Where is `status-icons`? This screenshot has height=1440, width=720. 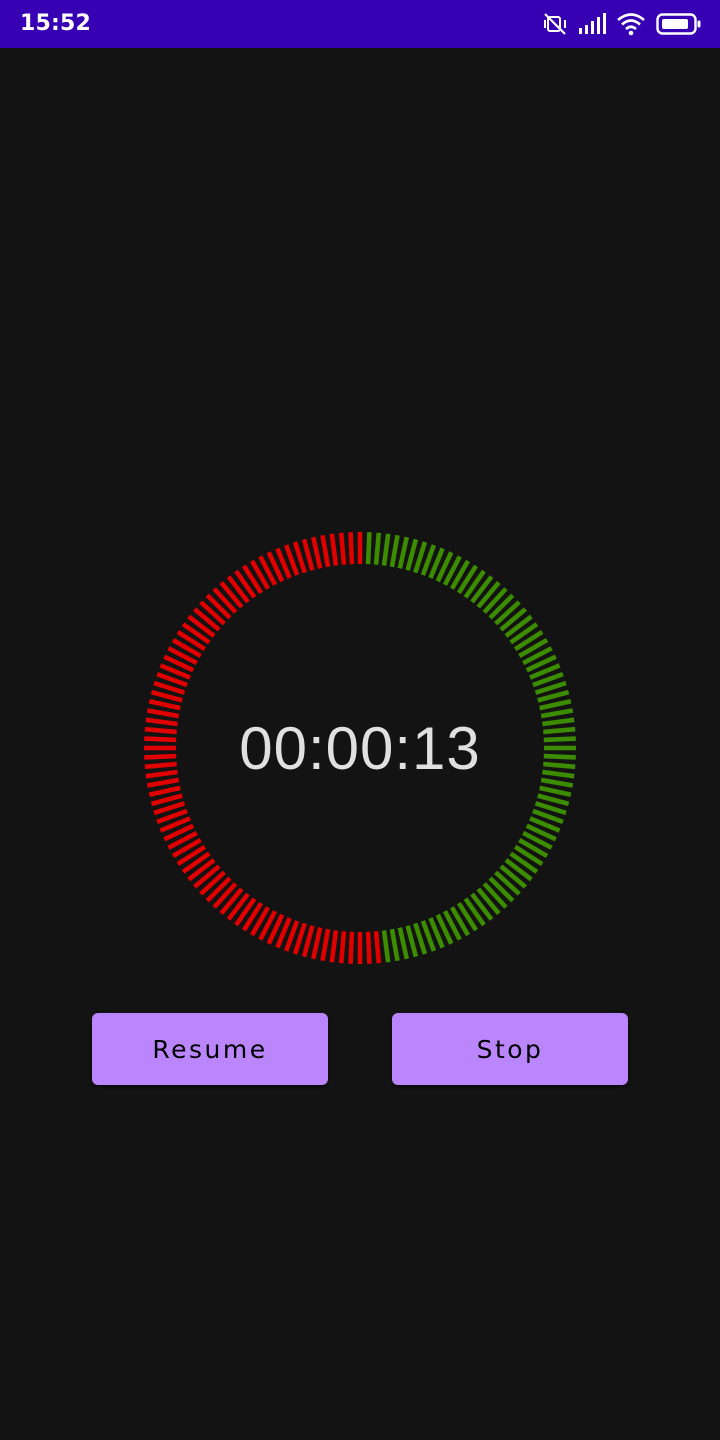 status-icons is located at coordinates (622, 24).